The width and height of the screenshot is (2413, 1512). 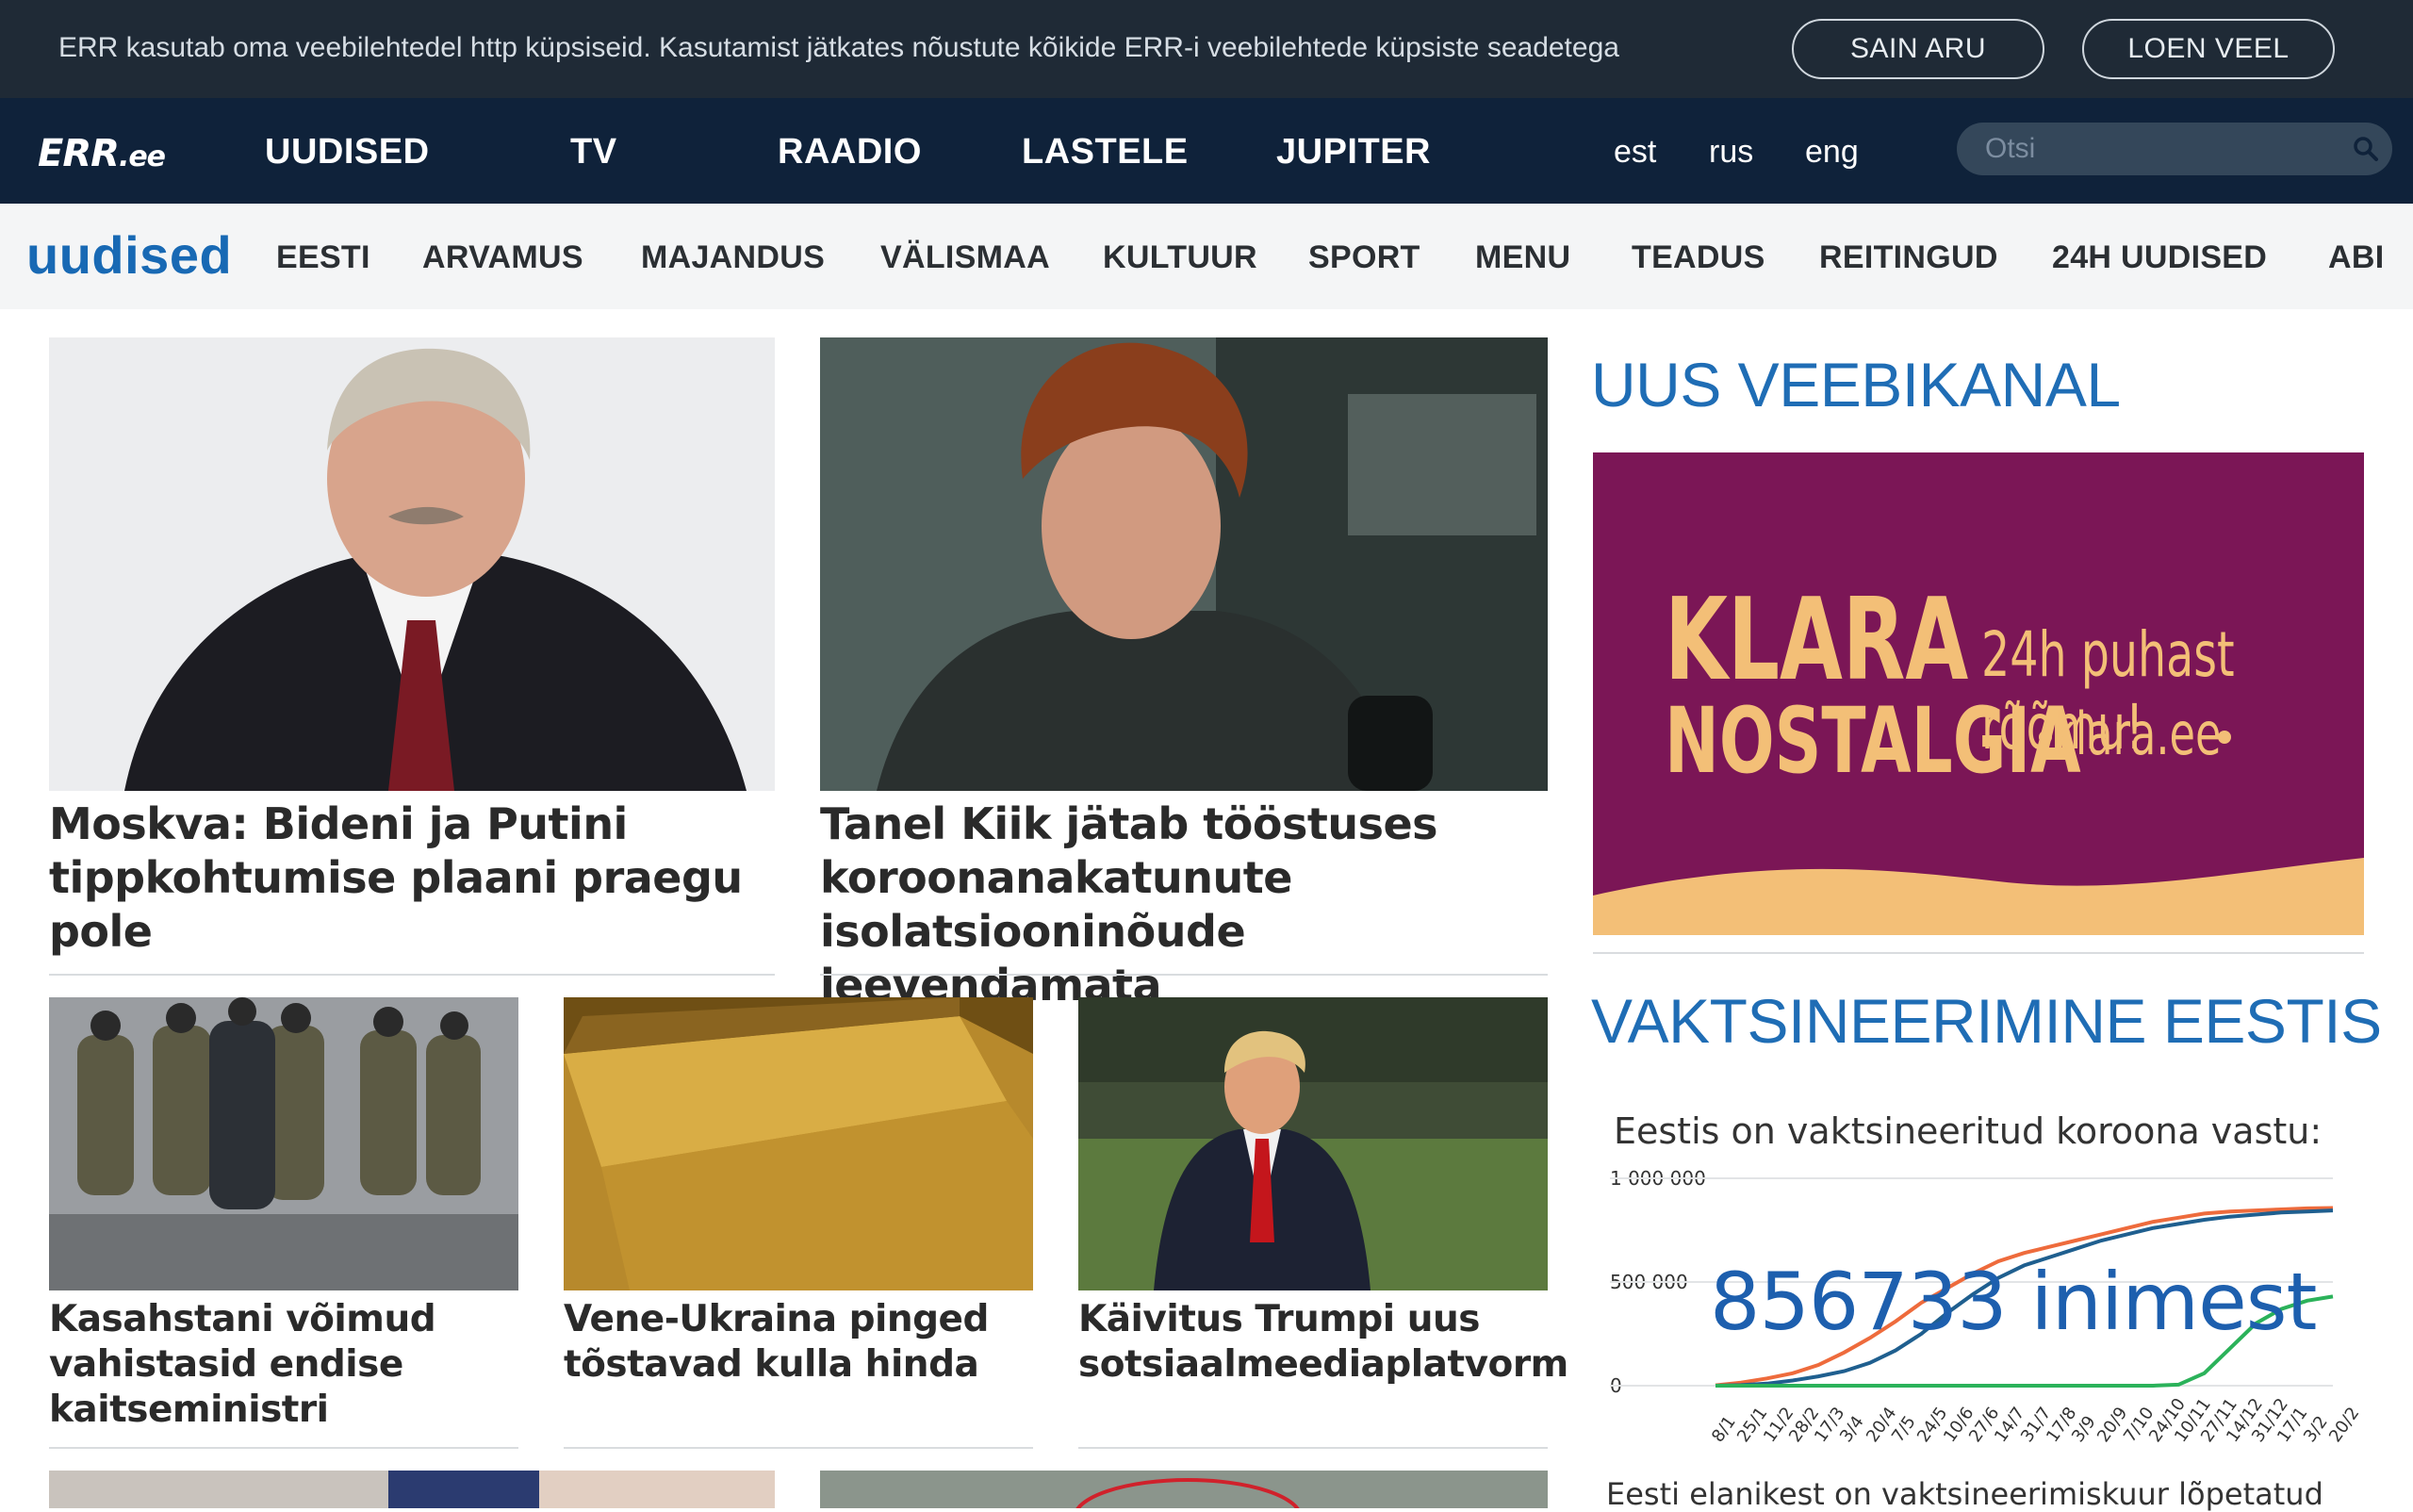 I want to click on article-image-trump, so click(x=1313, y=1143).